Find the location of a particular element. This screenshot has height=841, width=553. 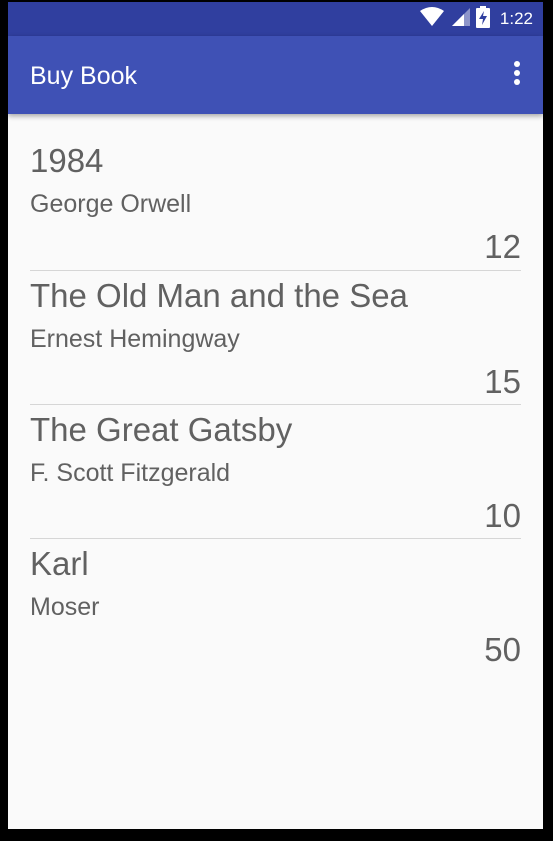

book-list-item: Karl Moser 50 is located at coordinates (275, 605).